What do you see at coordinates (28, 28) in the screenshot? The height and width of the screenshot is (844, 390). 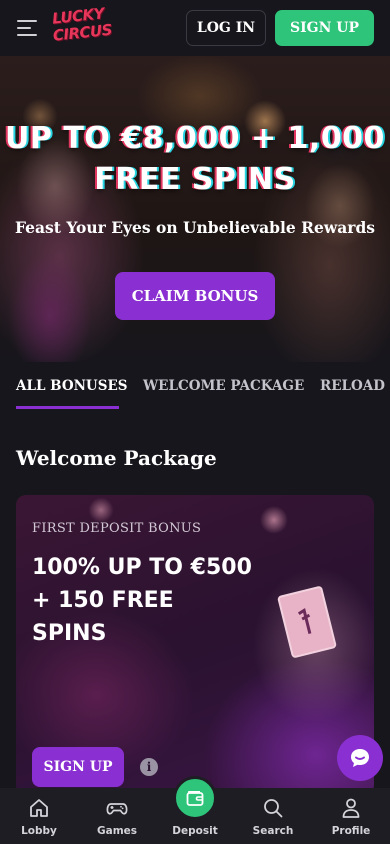 I see `hamburger-menu-icon` at bounding box center [28, 28].